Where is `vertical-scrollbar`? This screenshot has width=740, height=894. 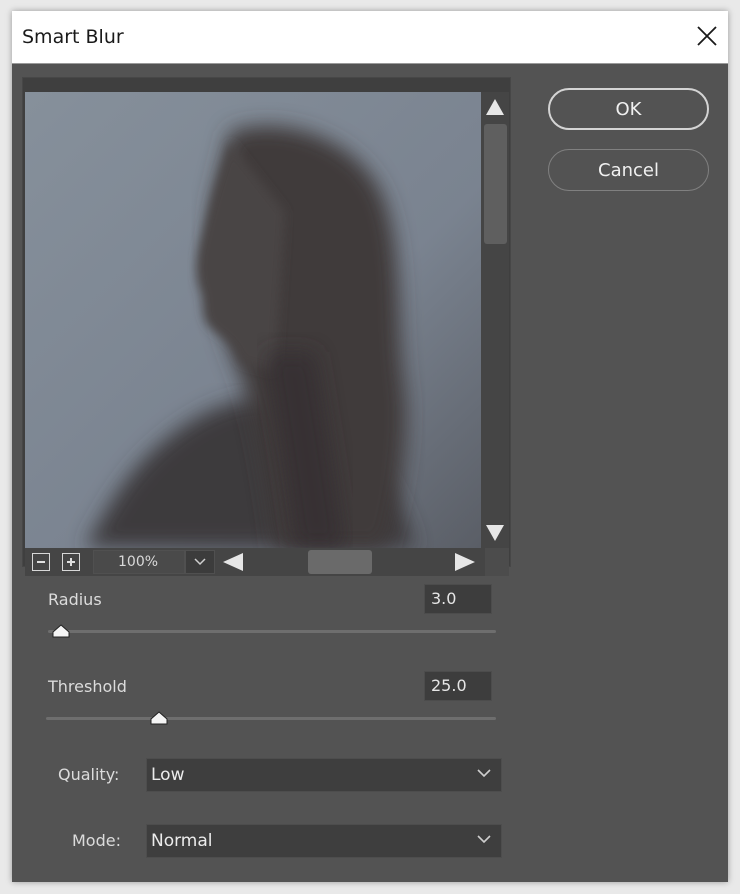 vertical-scrollbar is located at coordinates (495, 320).